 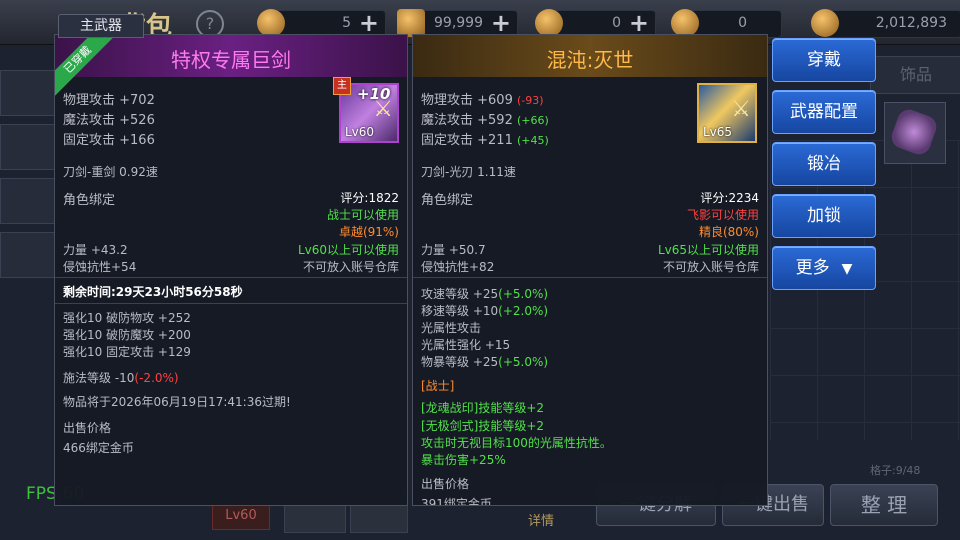 I want to click on wear-button: 穿戴, so click(x=824, y=60).